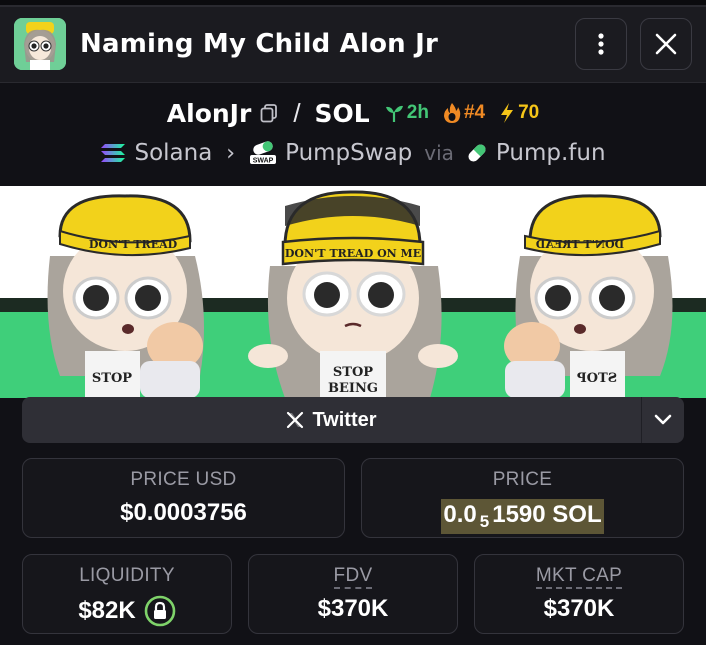  Describe the element at coordinates (160, 611) in the screenshot. I see `lock-icon` at that location.